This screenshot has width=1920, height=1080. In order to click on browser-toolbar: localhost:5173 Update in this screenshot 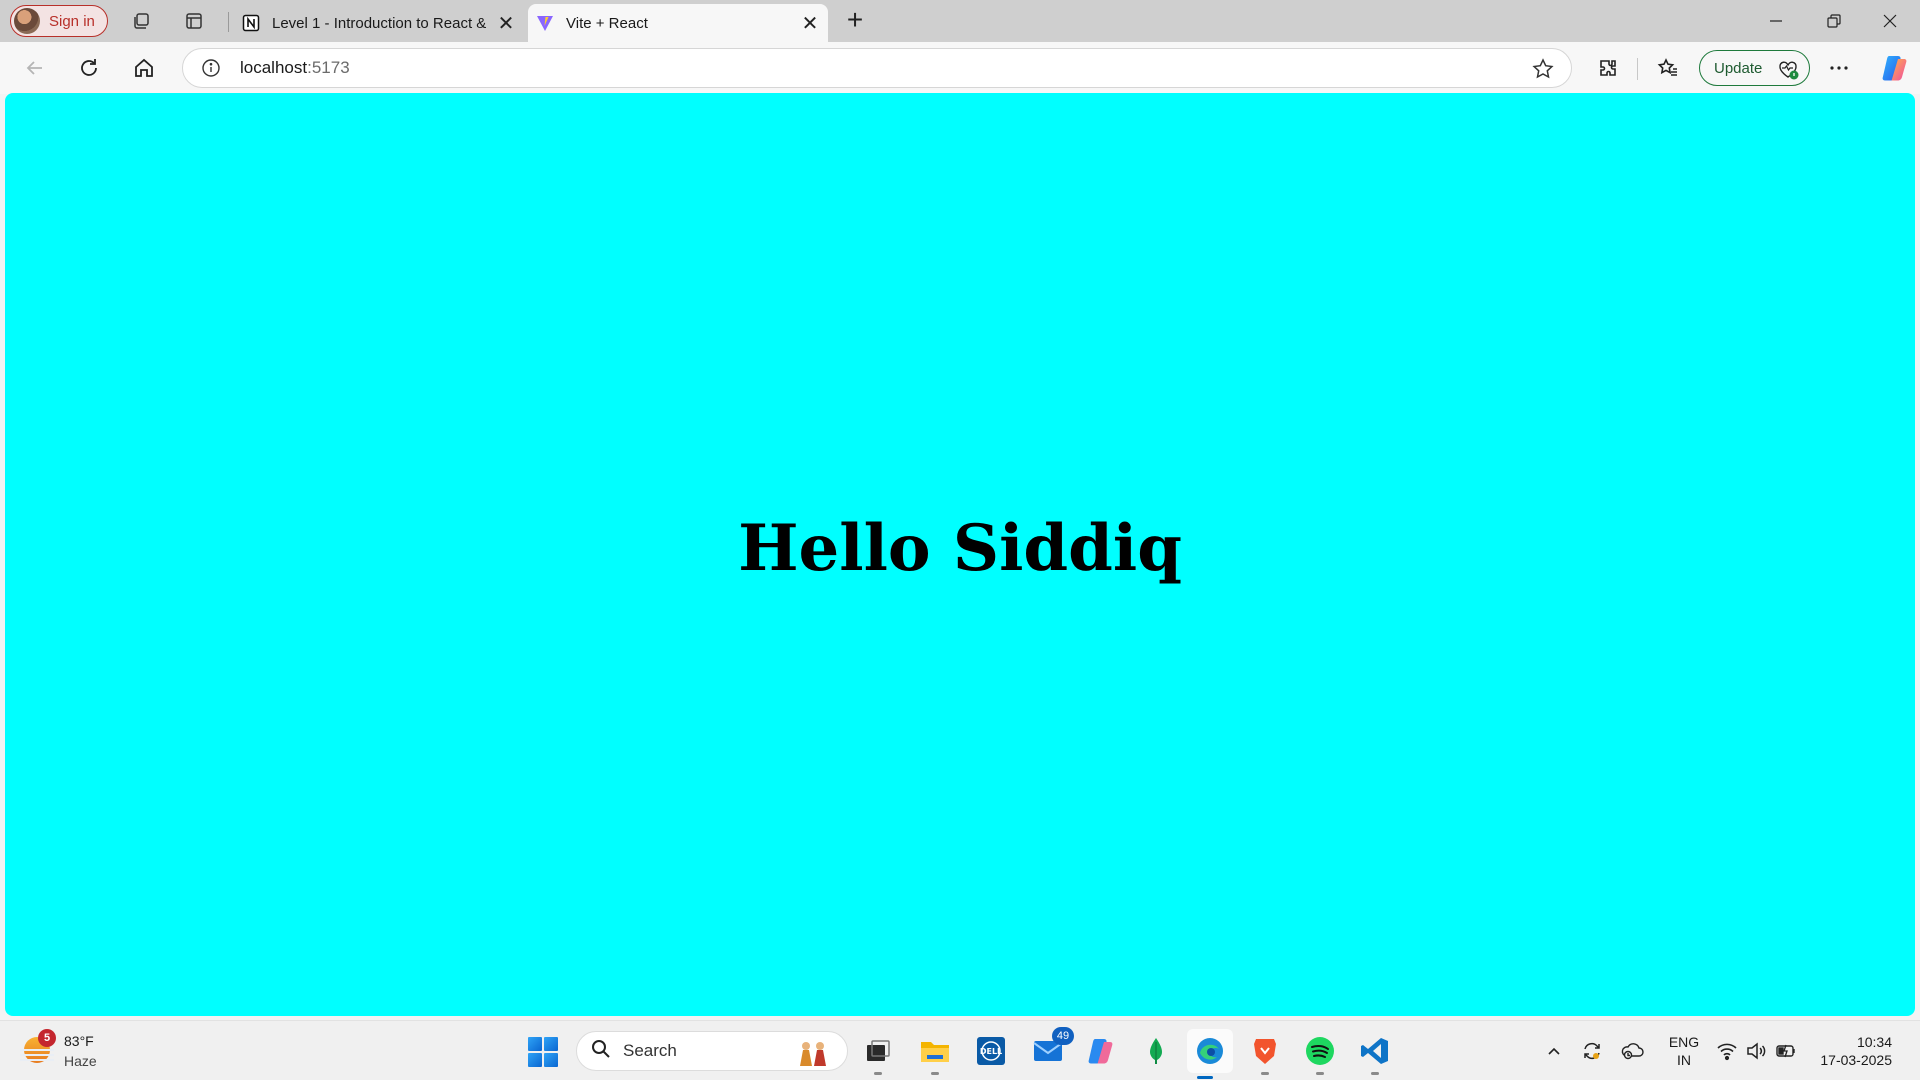, I will do `click(960, 68)`.